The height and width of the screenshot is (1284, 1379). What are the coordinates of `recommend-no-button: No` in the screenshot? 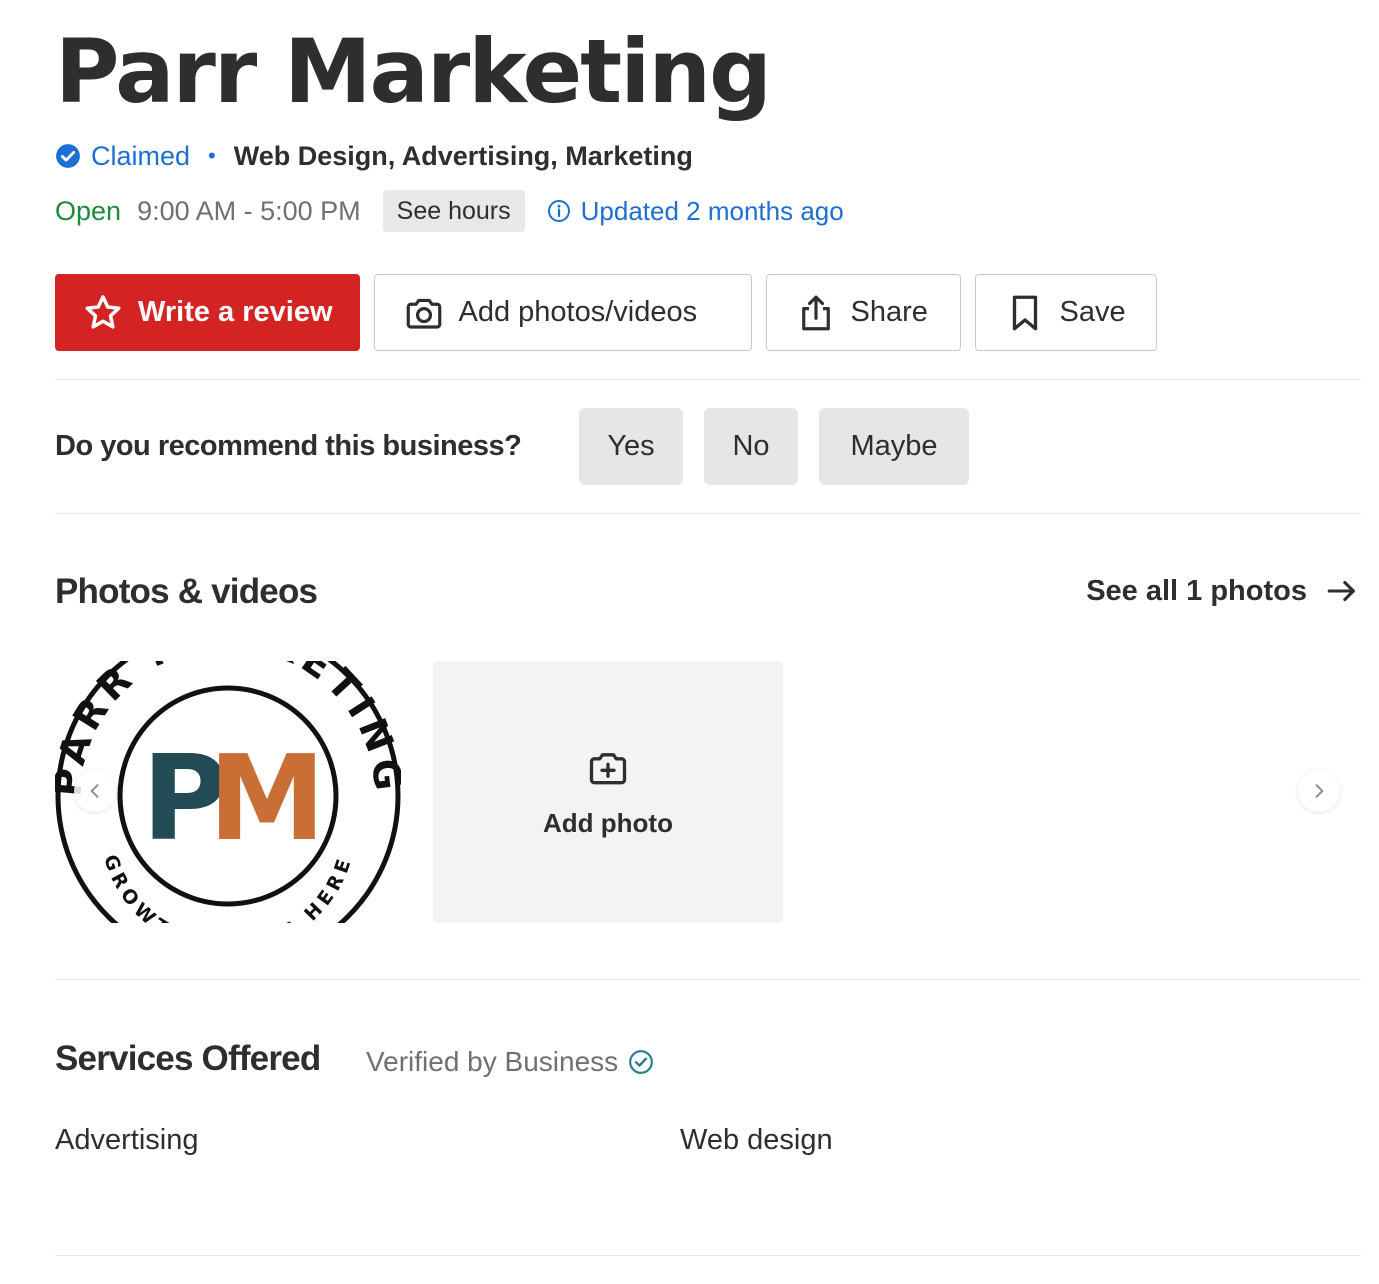 It's located at (751, 446).